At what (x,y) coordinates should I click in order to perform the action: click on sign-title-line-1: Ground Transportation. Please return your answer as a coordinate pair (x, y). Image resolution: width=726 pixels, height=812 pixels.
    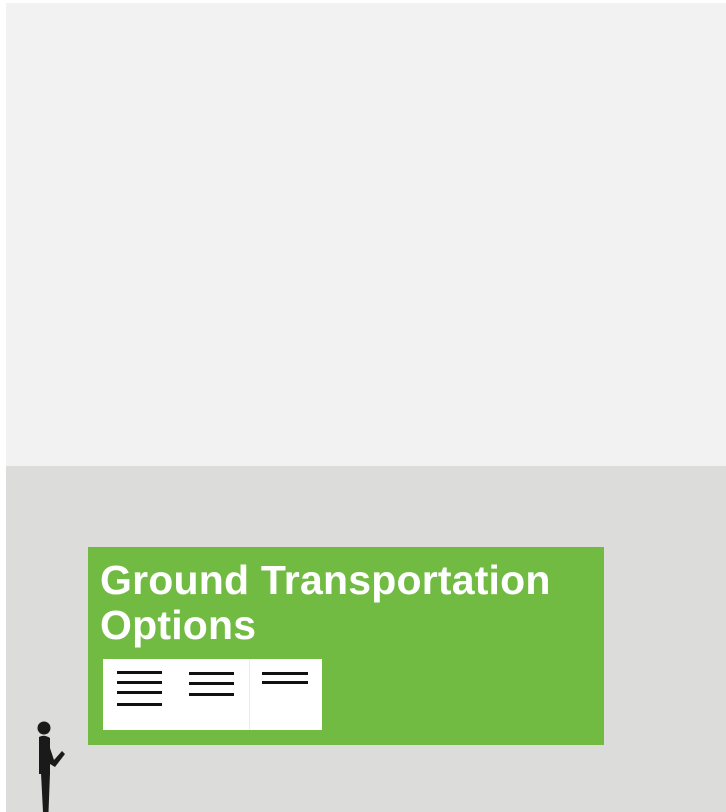
    Looking at the image, I should click on (325, 580).